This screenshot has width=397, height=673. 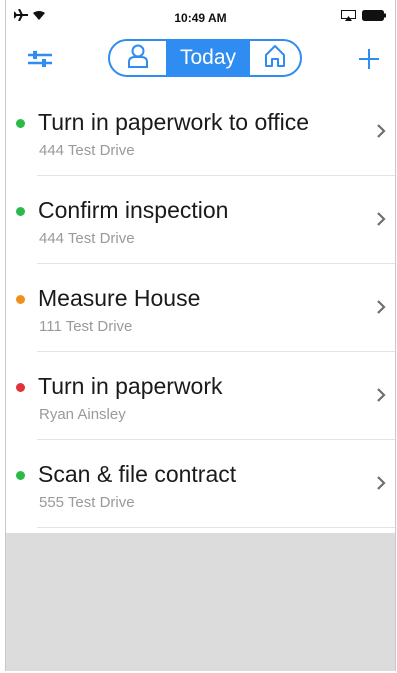 I want to click on segment-person, so click(x=138, y=58).